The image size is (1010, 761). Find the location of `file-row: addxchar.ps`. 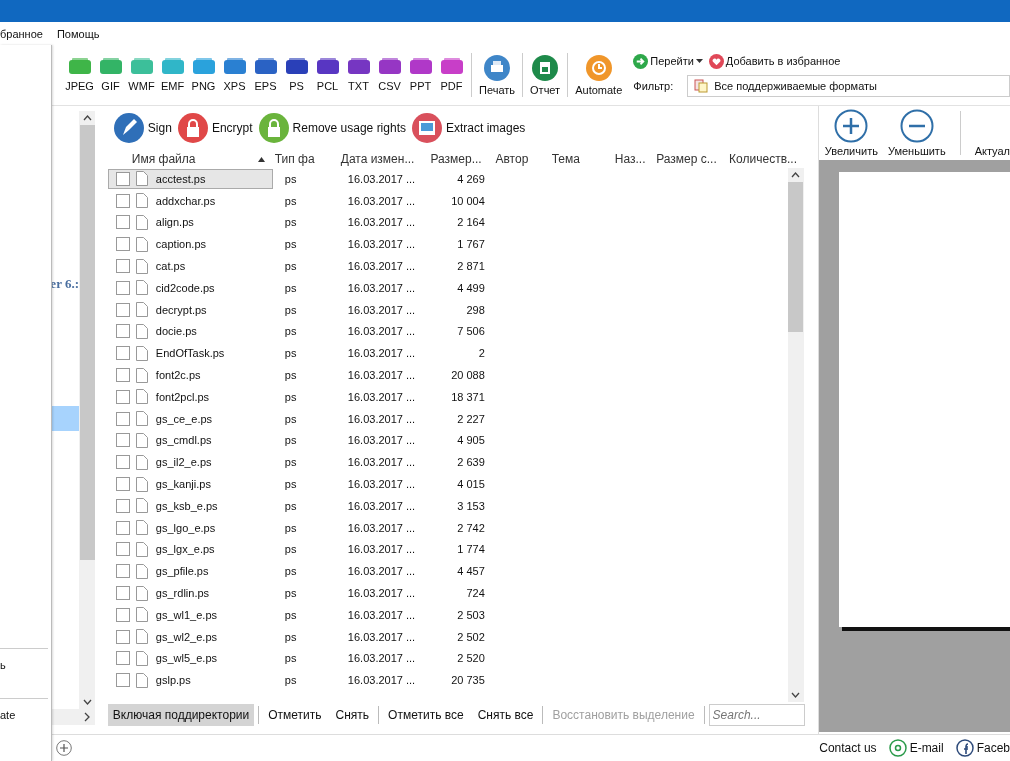

file-row: addxchar.ps is located at coordinates (190, 200).